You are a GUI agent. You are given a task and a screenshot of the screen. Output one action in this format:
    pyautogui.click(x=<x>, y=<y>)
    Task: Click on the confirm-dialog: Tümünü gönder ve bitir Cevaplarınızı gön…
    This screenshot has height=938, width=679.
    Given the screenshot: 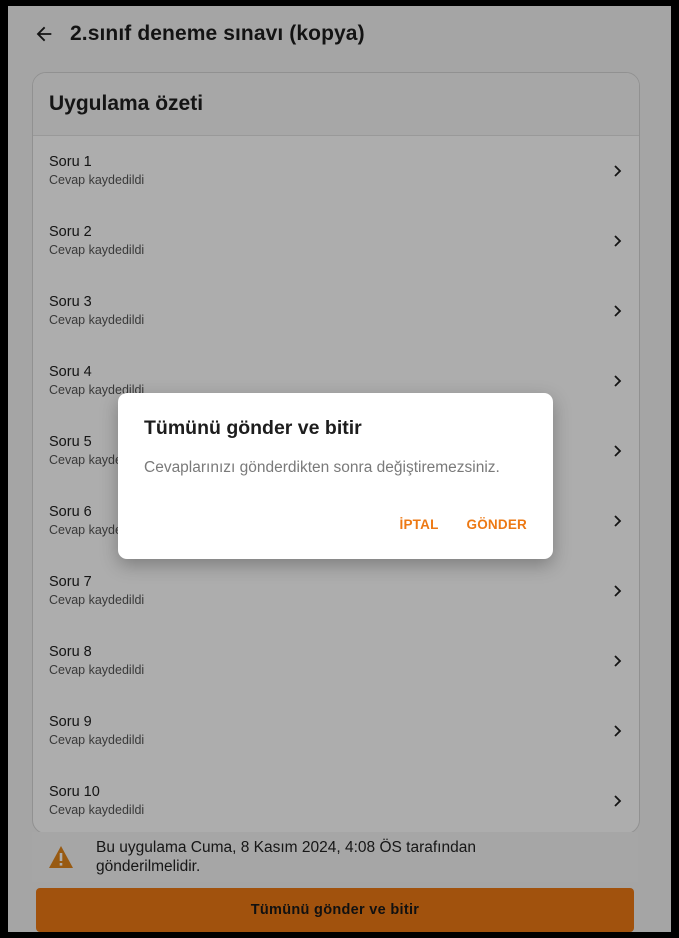 What is the action you would take?
    pyautogui.click(x=335, y=476)
    